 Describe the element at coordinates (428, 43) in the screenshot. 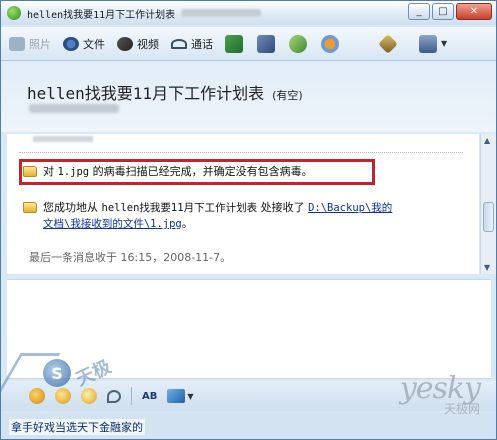

I see `menu-icon` at that location.